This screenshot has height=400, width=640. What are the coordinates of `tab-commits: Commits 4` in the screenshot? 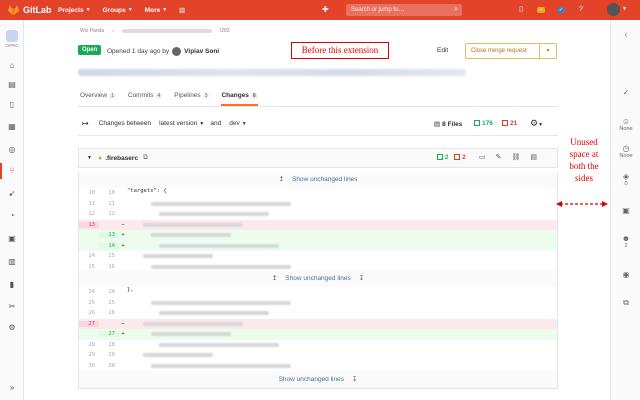 It's located at (145, 99).